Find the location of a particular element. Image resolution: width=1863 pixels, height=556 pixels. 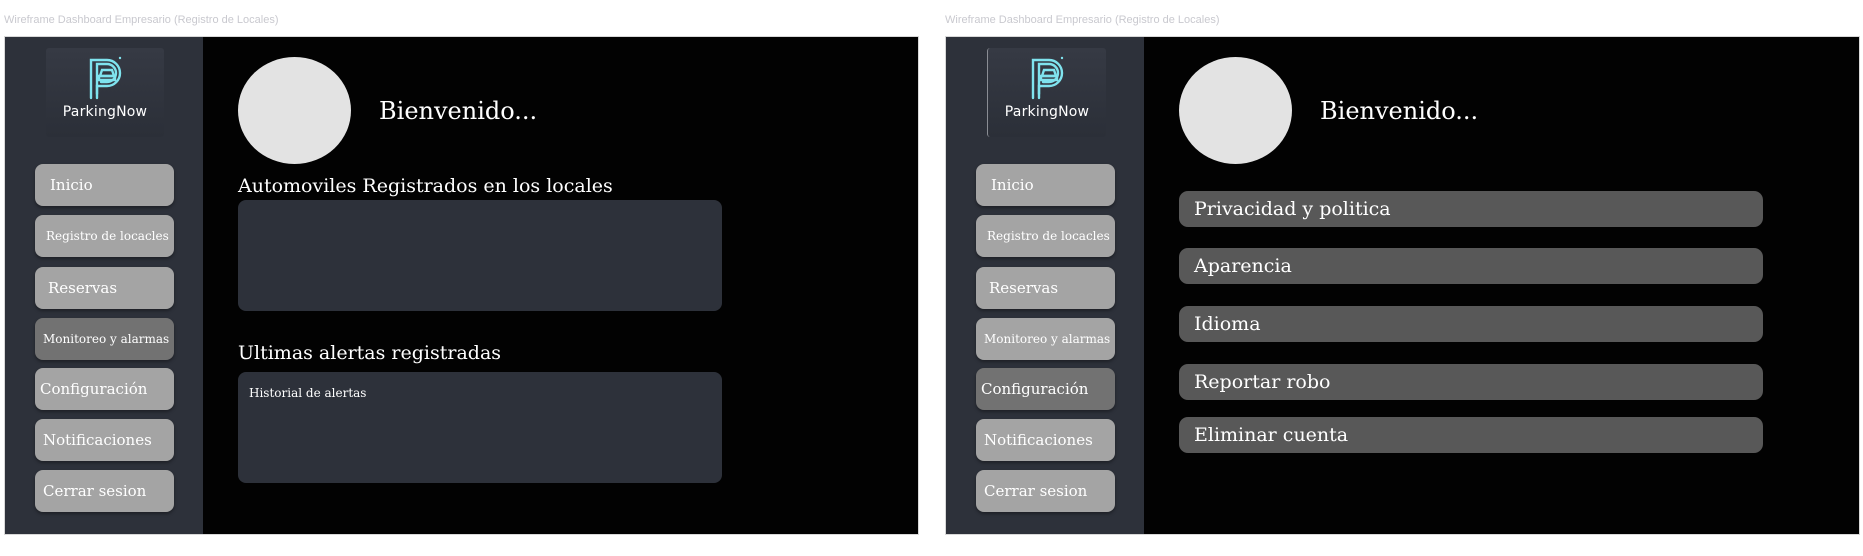

appearance-button: Aparencia is located at coordinates (1471, 266).